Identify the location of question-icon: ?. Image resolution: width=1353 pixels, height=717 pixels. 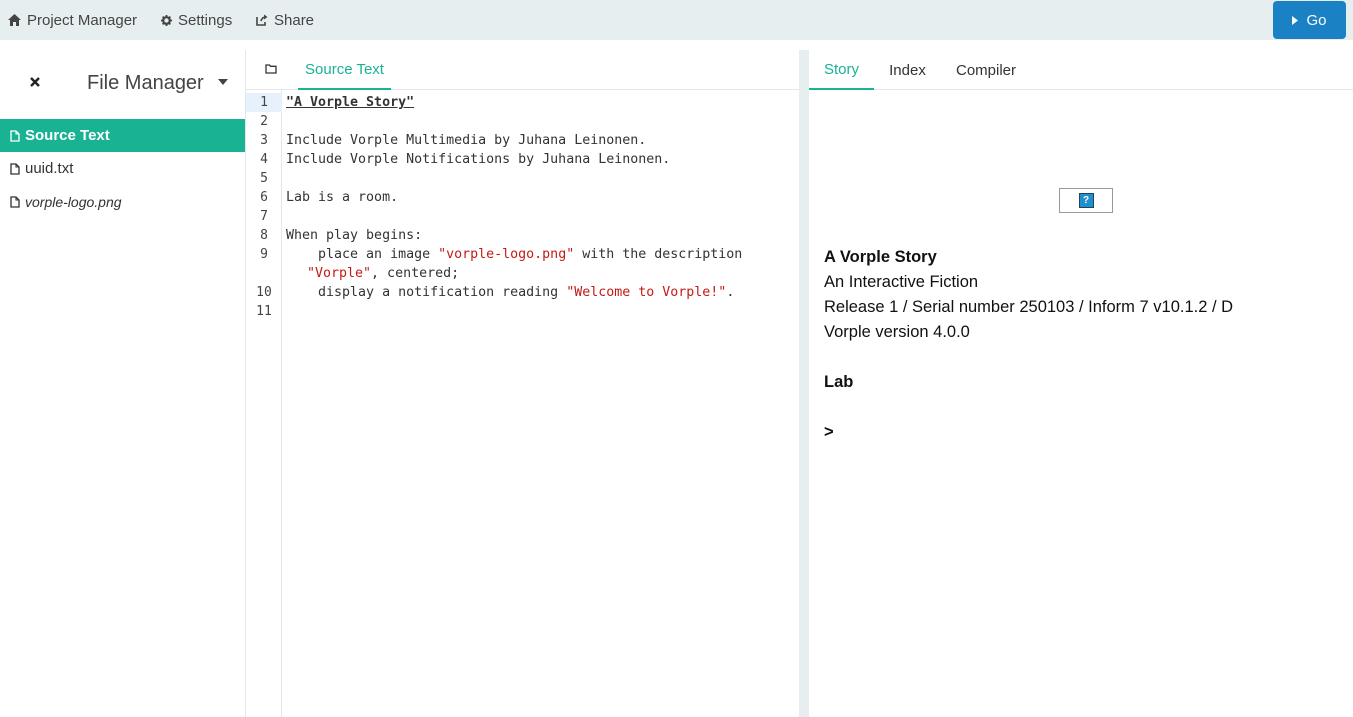
(1086, 200).